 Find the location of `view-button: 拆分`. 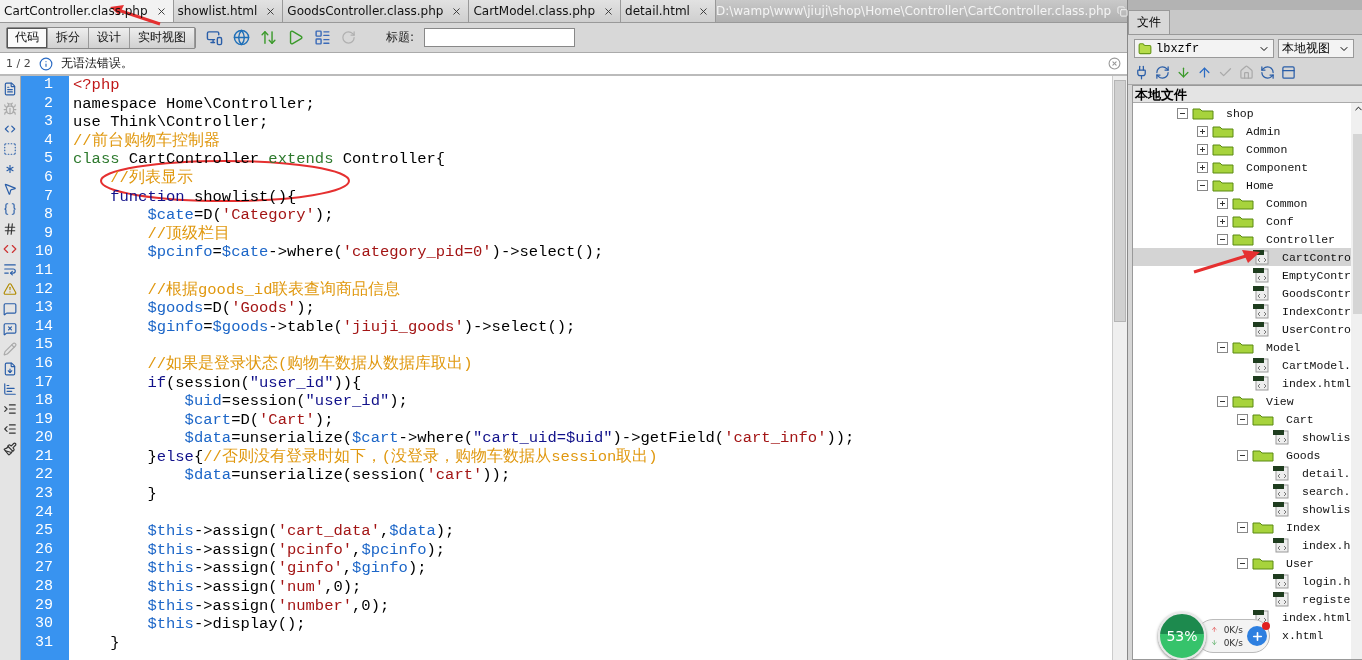

view-button: 拆分 is located at coordinates (68, 37).